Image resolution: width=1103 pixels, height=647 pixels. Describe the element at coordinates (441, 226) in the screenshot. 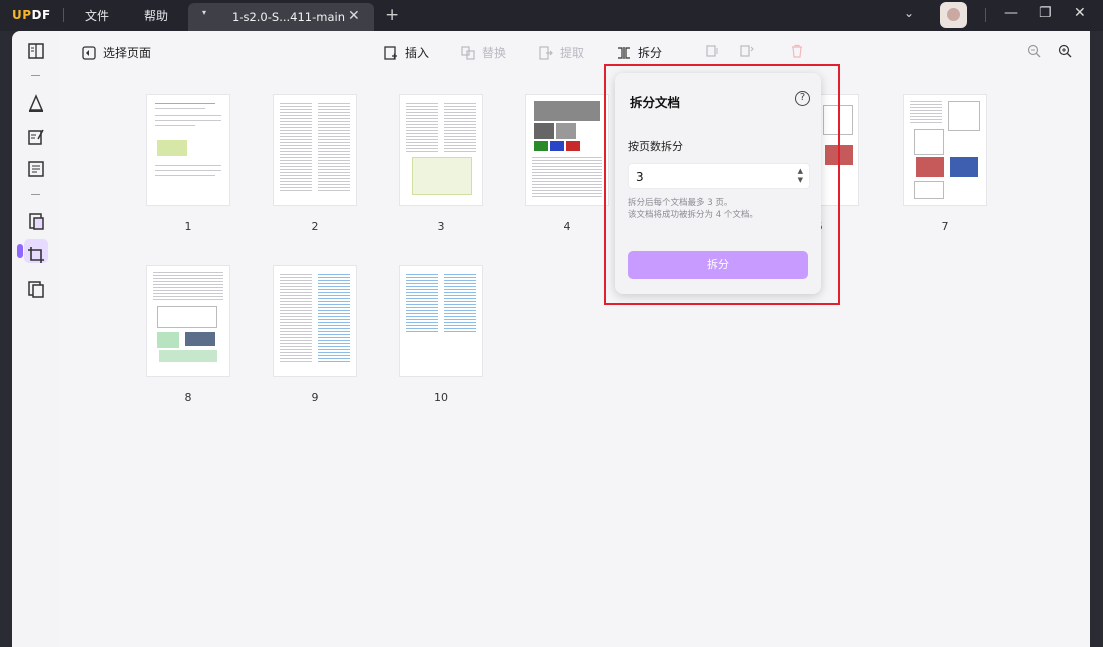

I see `page-number: 3` at that location.